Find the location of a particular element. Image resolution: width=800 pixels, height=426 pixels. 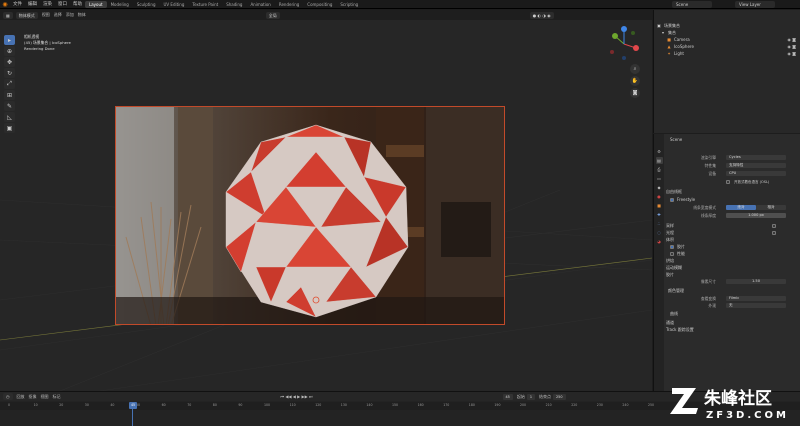

scale-icon: ⤢ is located at coordinates (9, 84).